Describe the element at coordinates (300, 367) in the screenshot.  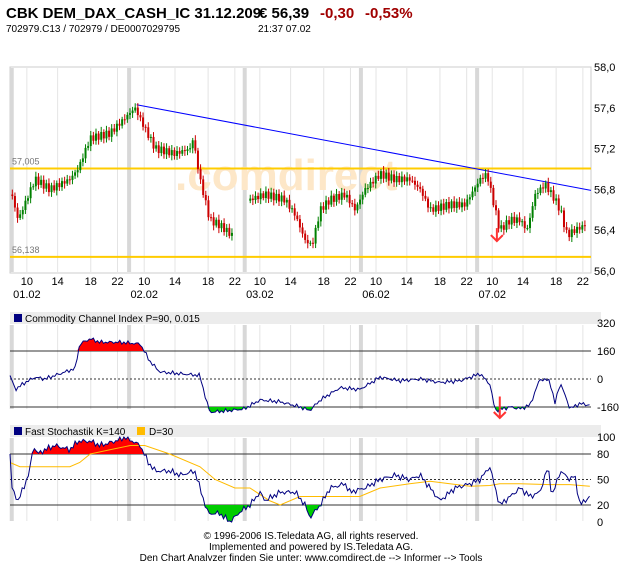
I see `cci-panel` at that location.